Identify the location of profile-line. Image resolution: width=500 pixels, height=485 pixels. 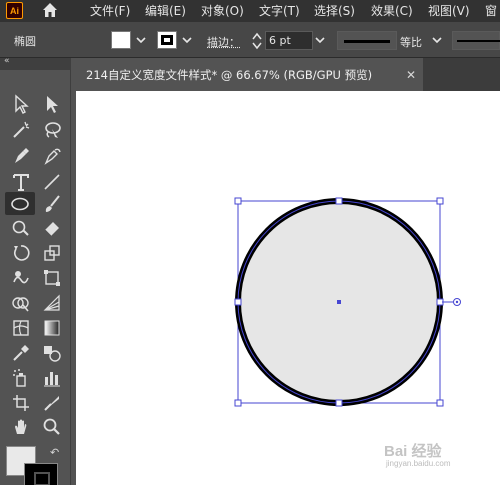
(367, 41).